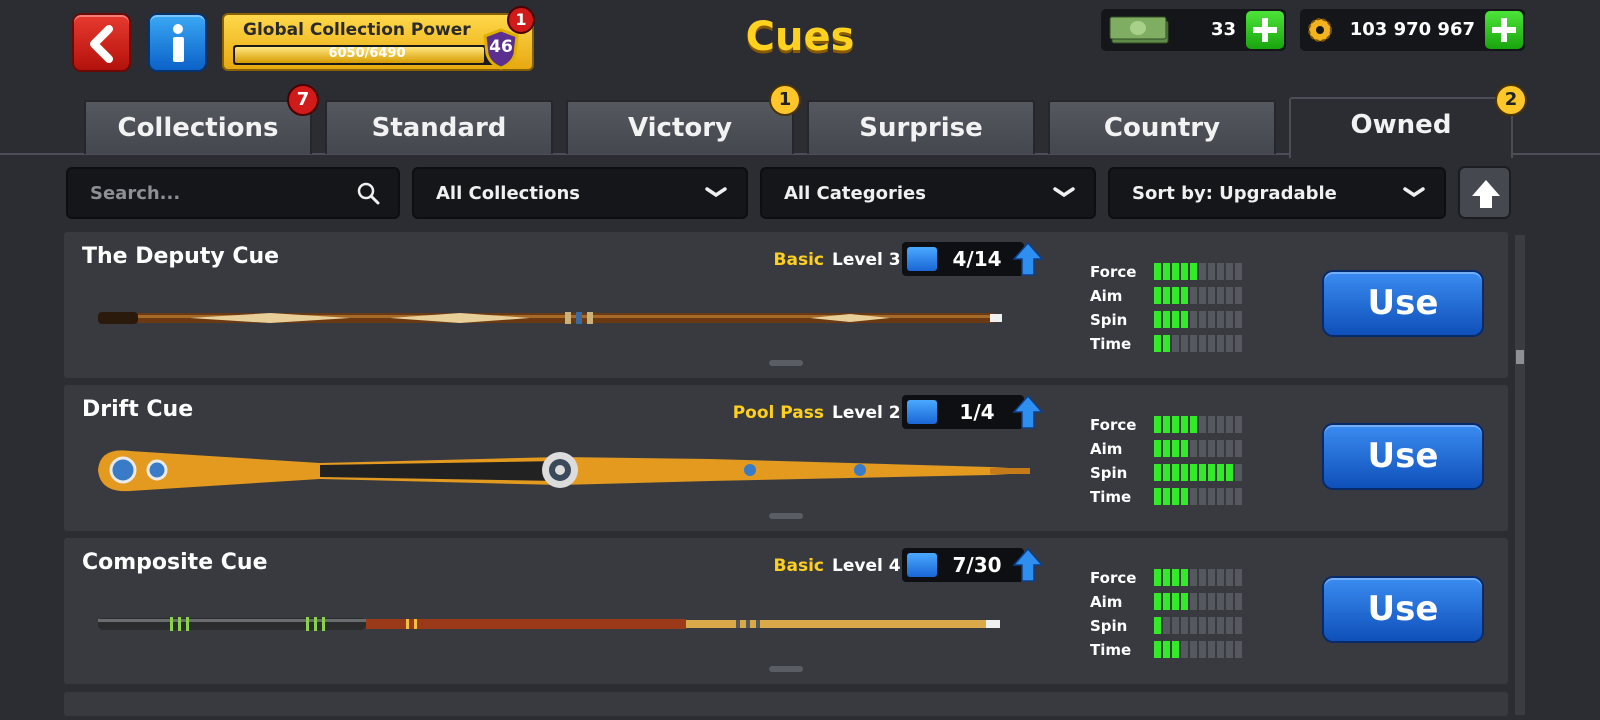 The height and width of the screenshot is (720, 1600). I want to click on scrollbar, so click(1520, 475).